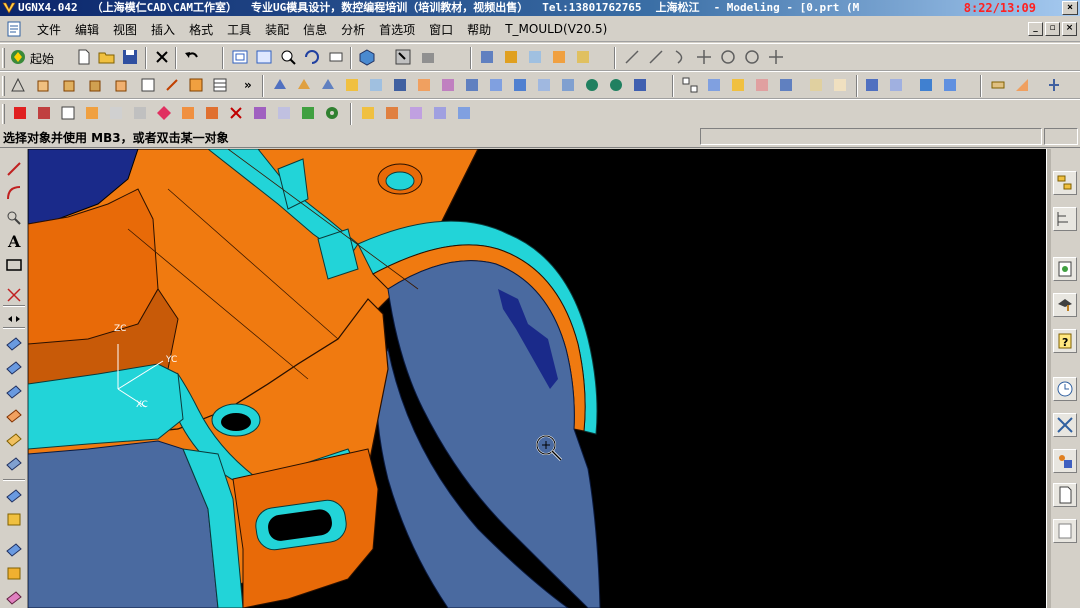 Image resolution: width=1080 pixels, height=608 pixels. I want to click on spline-icon, so click(14, 217).